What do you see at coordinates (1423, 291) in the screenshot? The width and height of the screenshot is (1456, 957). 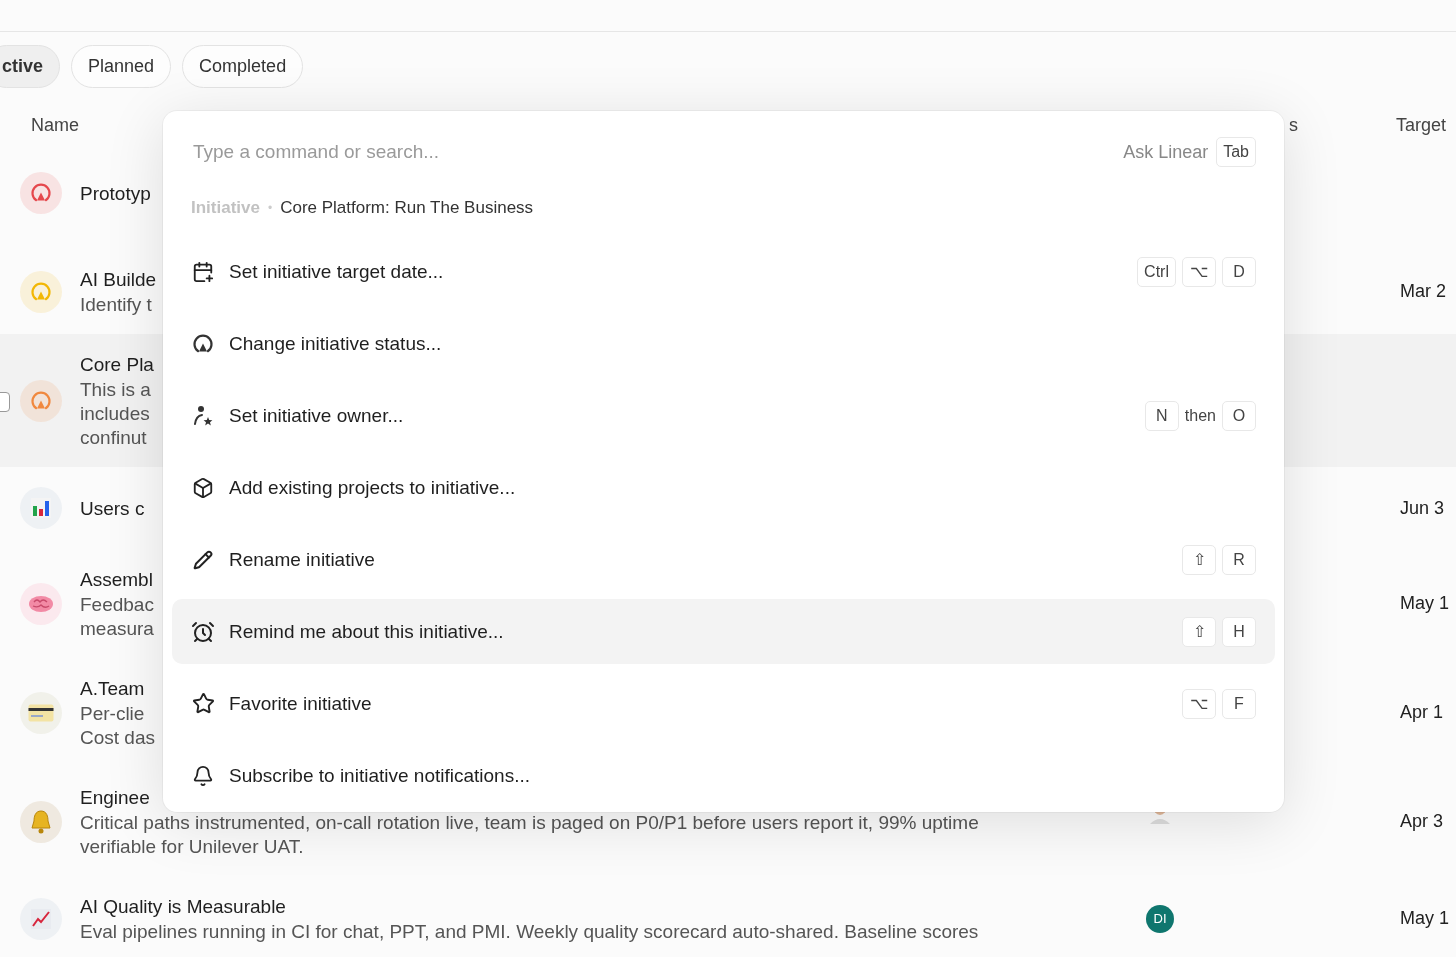 I see `target-date: Mar 2` at bounding box center [1423, 291].